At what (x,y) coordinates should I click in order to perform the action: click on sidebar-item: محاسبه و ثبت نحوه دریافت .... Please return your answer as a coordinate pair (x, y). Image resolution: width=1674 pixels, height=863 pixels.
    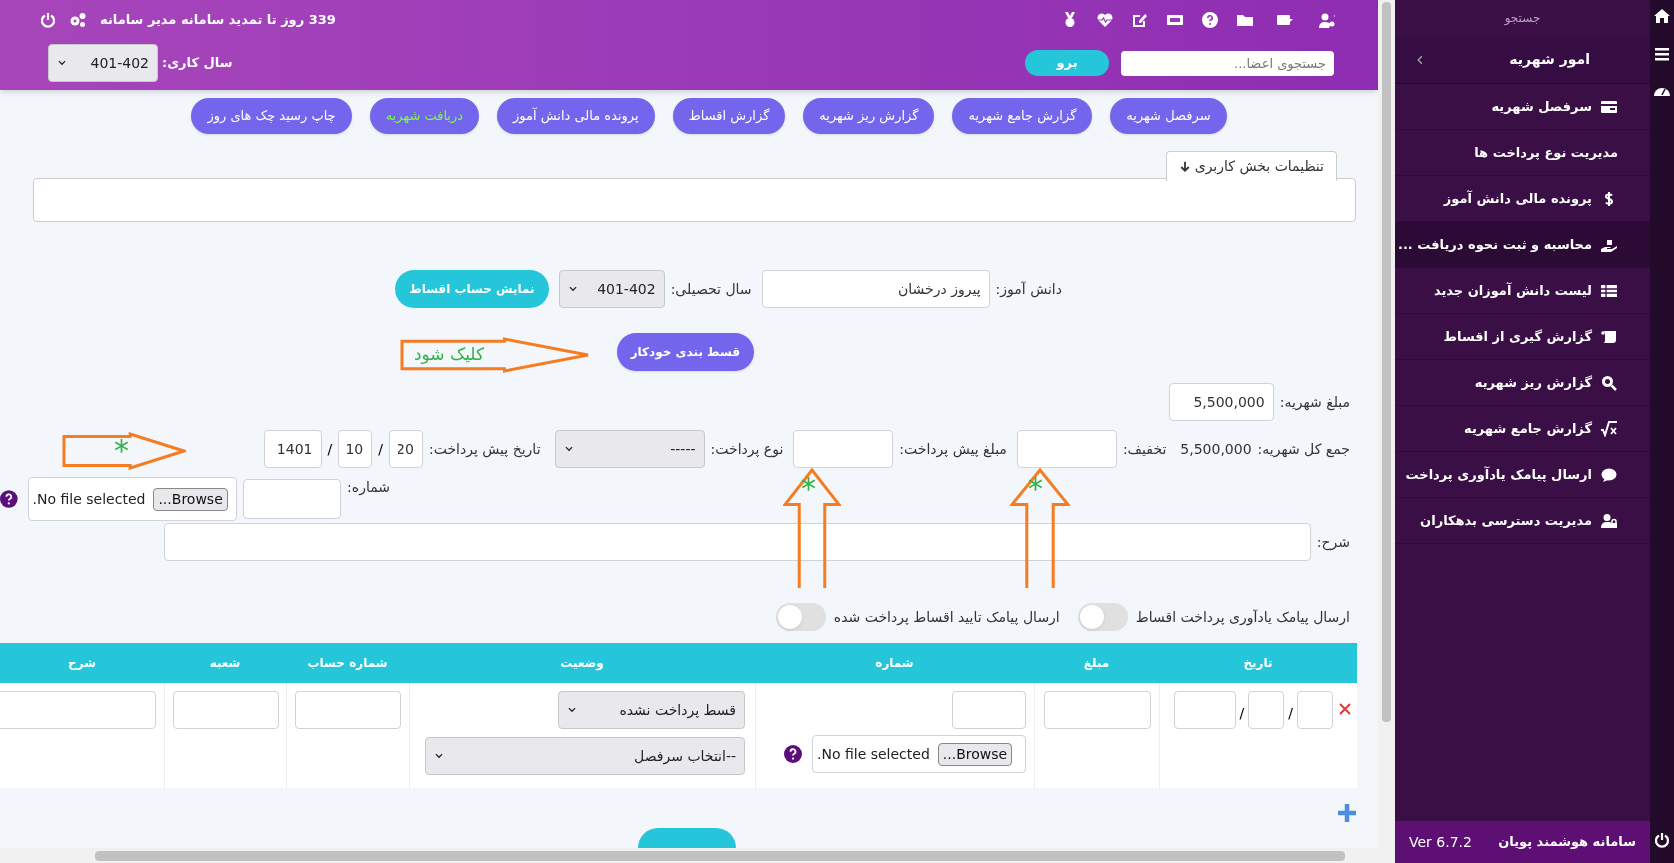
    Looking at the image, I should click on (1522, 245).